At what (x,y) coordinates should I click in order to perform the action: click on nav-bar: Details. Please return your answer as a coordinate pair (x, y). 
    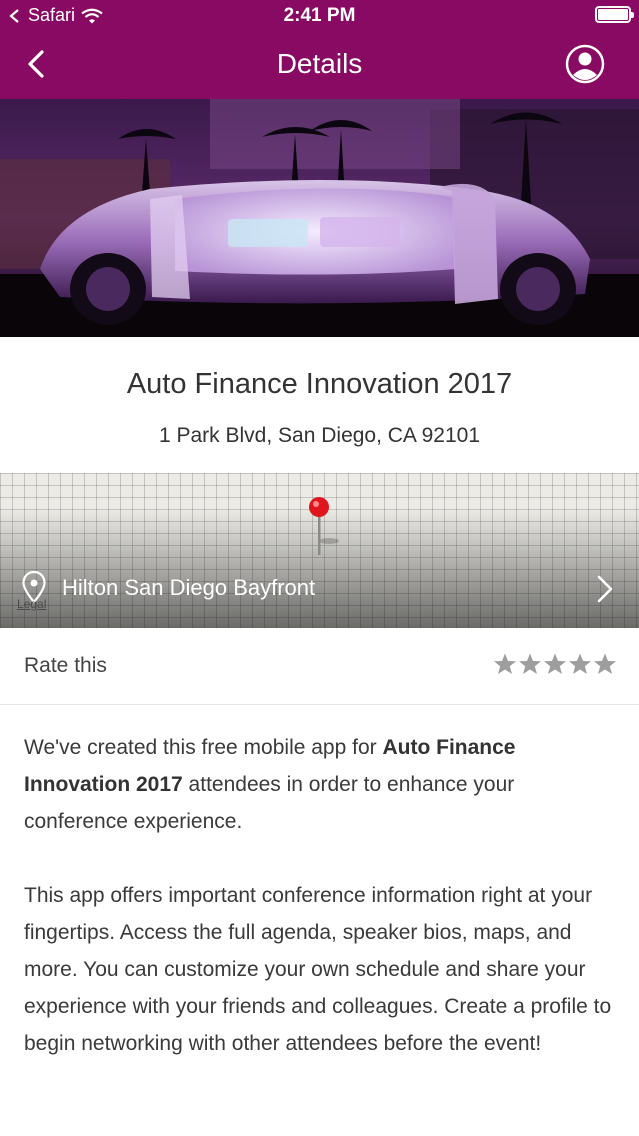
    Looking at the image, I should click on (319, 65).